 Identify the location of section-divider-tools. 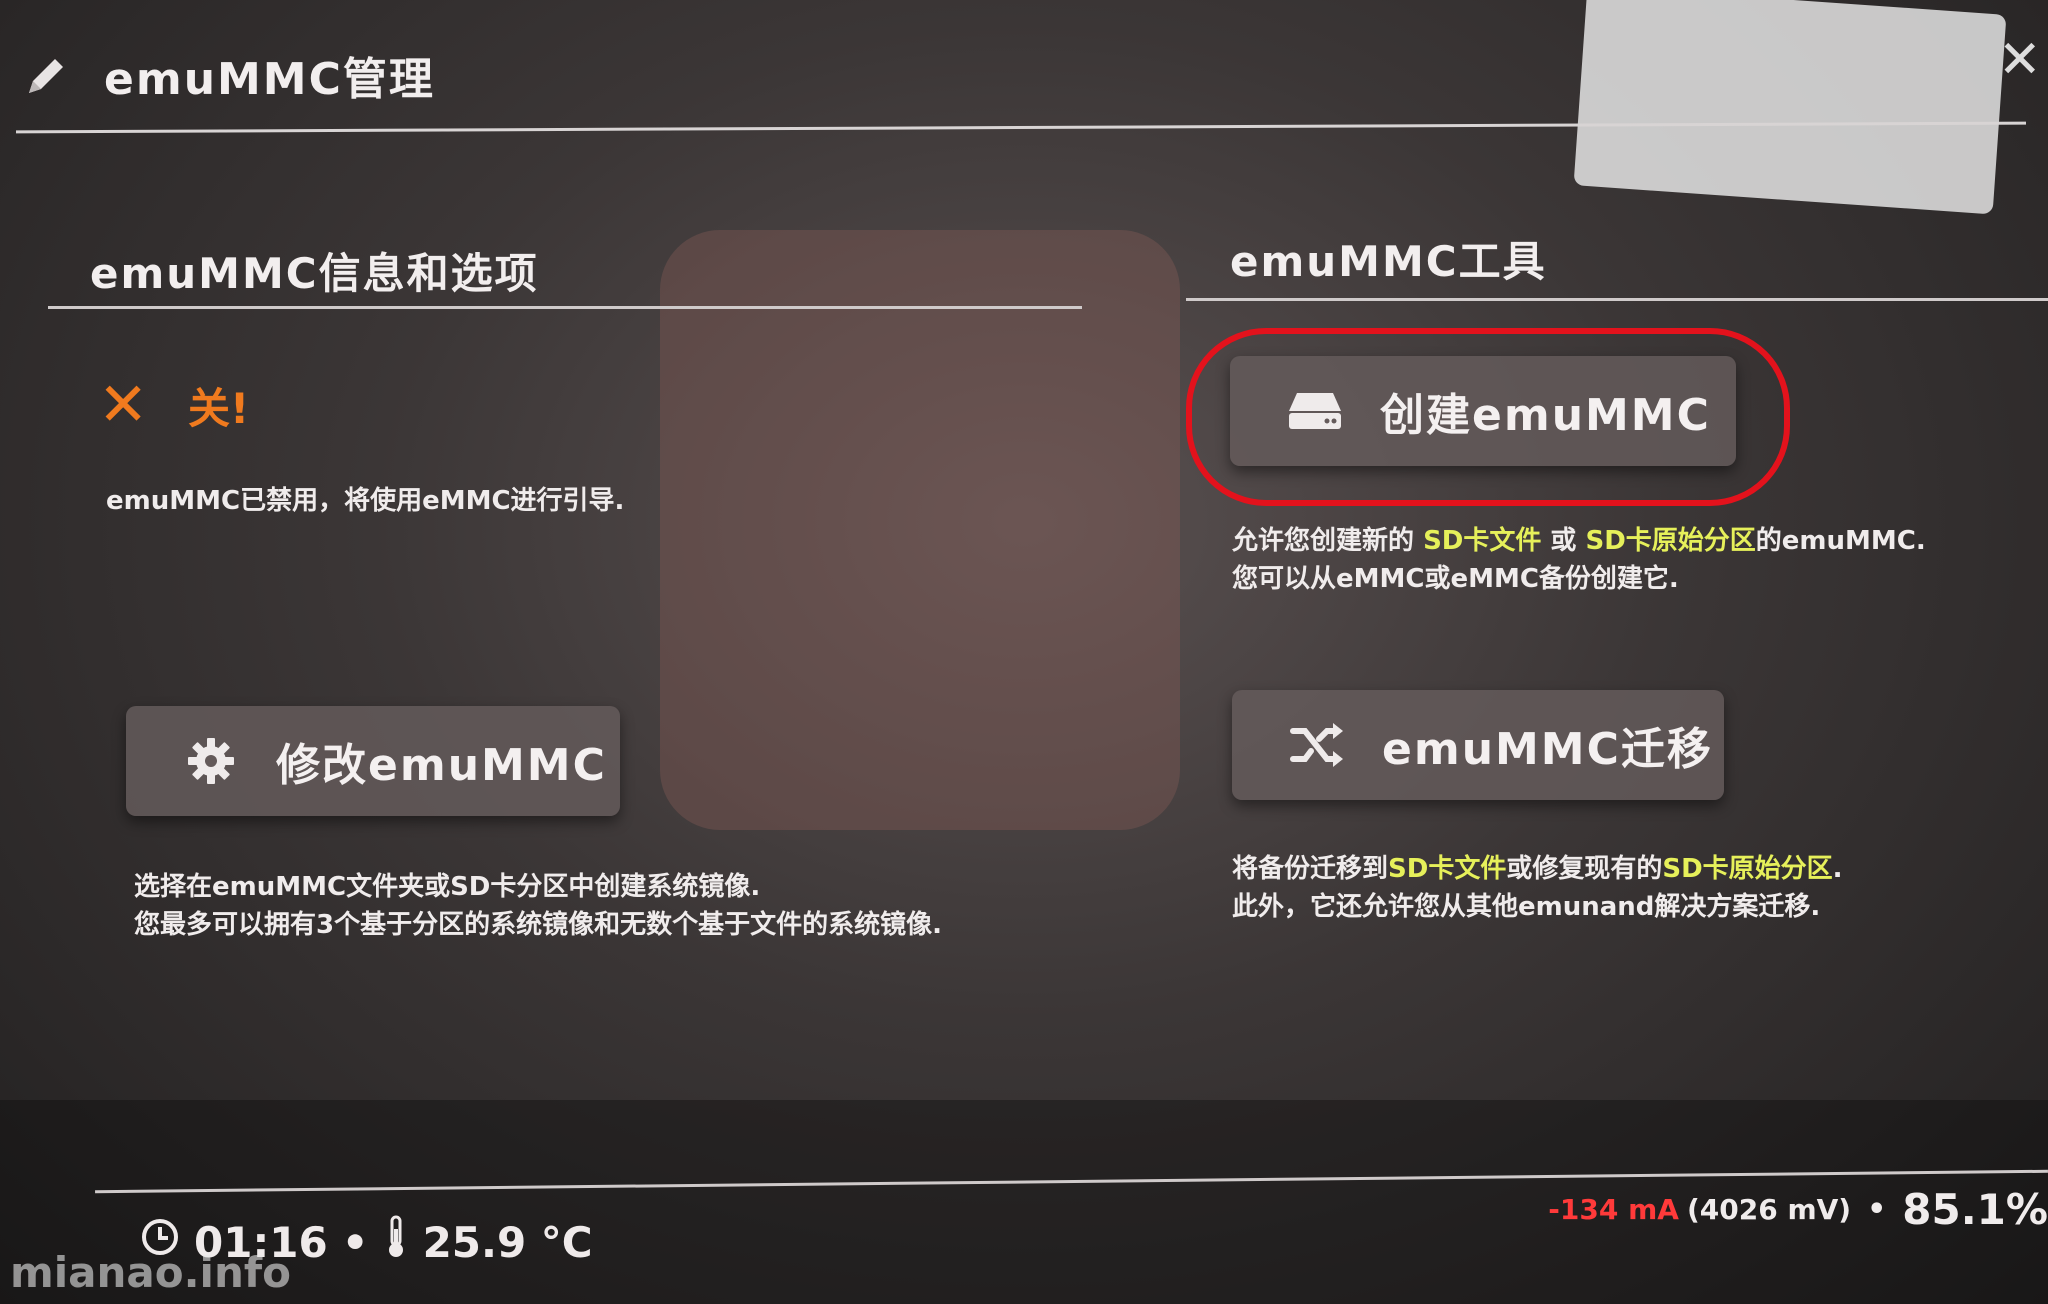
(1617, 299).